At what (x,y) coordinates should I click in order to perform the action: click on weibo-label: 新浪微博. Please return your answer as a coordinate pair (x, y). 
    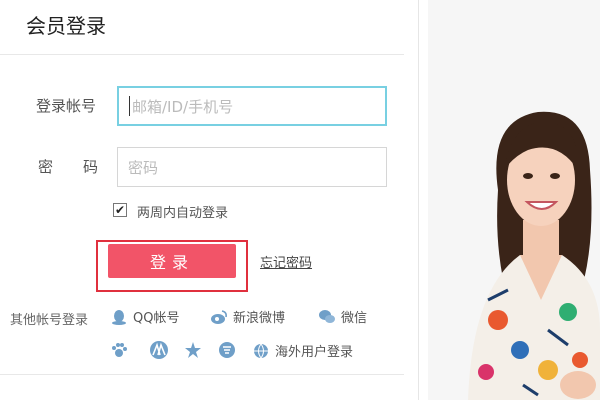
    Looking at the image, I should click on (259, 318).